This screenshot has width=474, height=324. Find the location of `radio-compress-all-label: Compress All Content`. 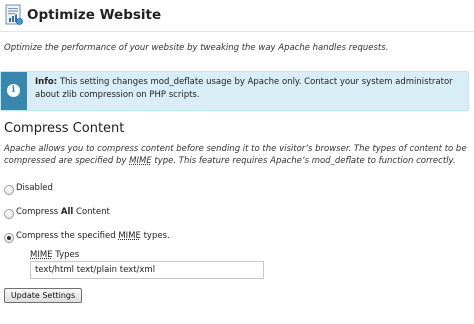

radio-compress-all-label: Compress All Content is located at coordinates (63, 212).